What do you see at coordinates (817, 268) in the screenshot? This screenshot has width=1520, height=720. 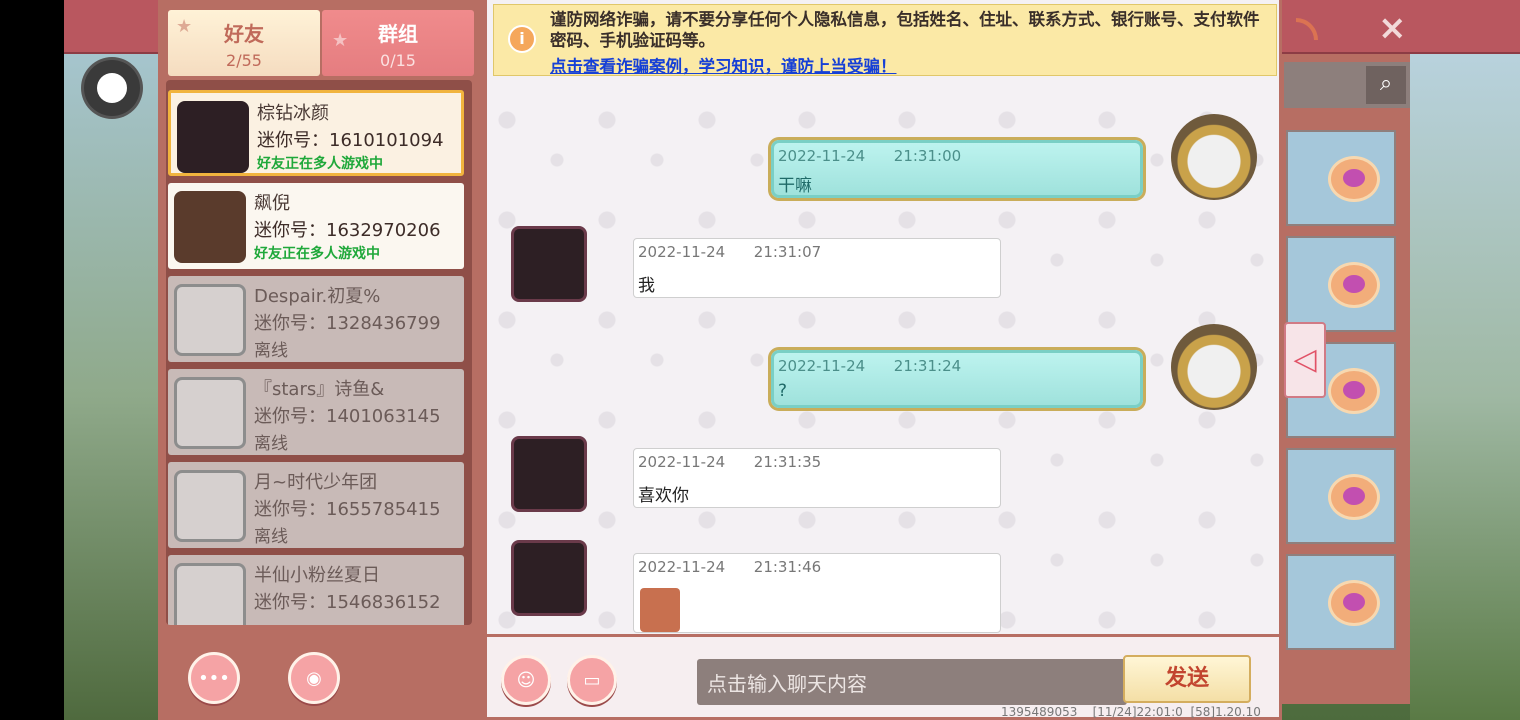 I see `message-bubble-received: 2022-11-24 21:31:07 我` at bounding box center [817, 268].